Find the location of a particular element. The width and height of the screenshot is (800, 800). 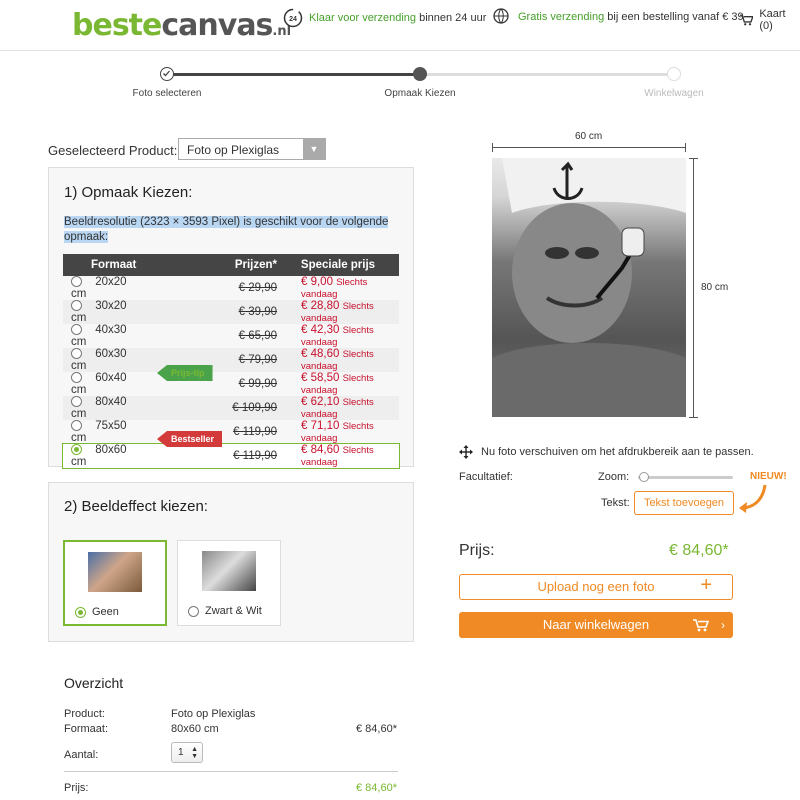

bestseller-tag: Bestseller is located at coordinates (190, 439).